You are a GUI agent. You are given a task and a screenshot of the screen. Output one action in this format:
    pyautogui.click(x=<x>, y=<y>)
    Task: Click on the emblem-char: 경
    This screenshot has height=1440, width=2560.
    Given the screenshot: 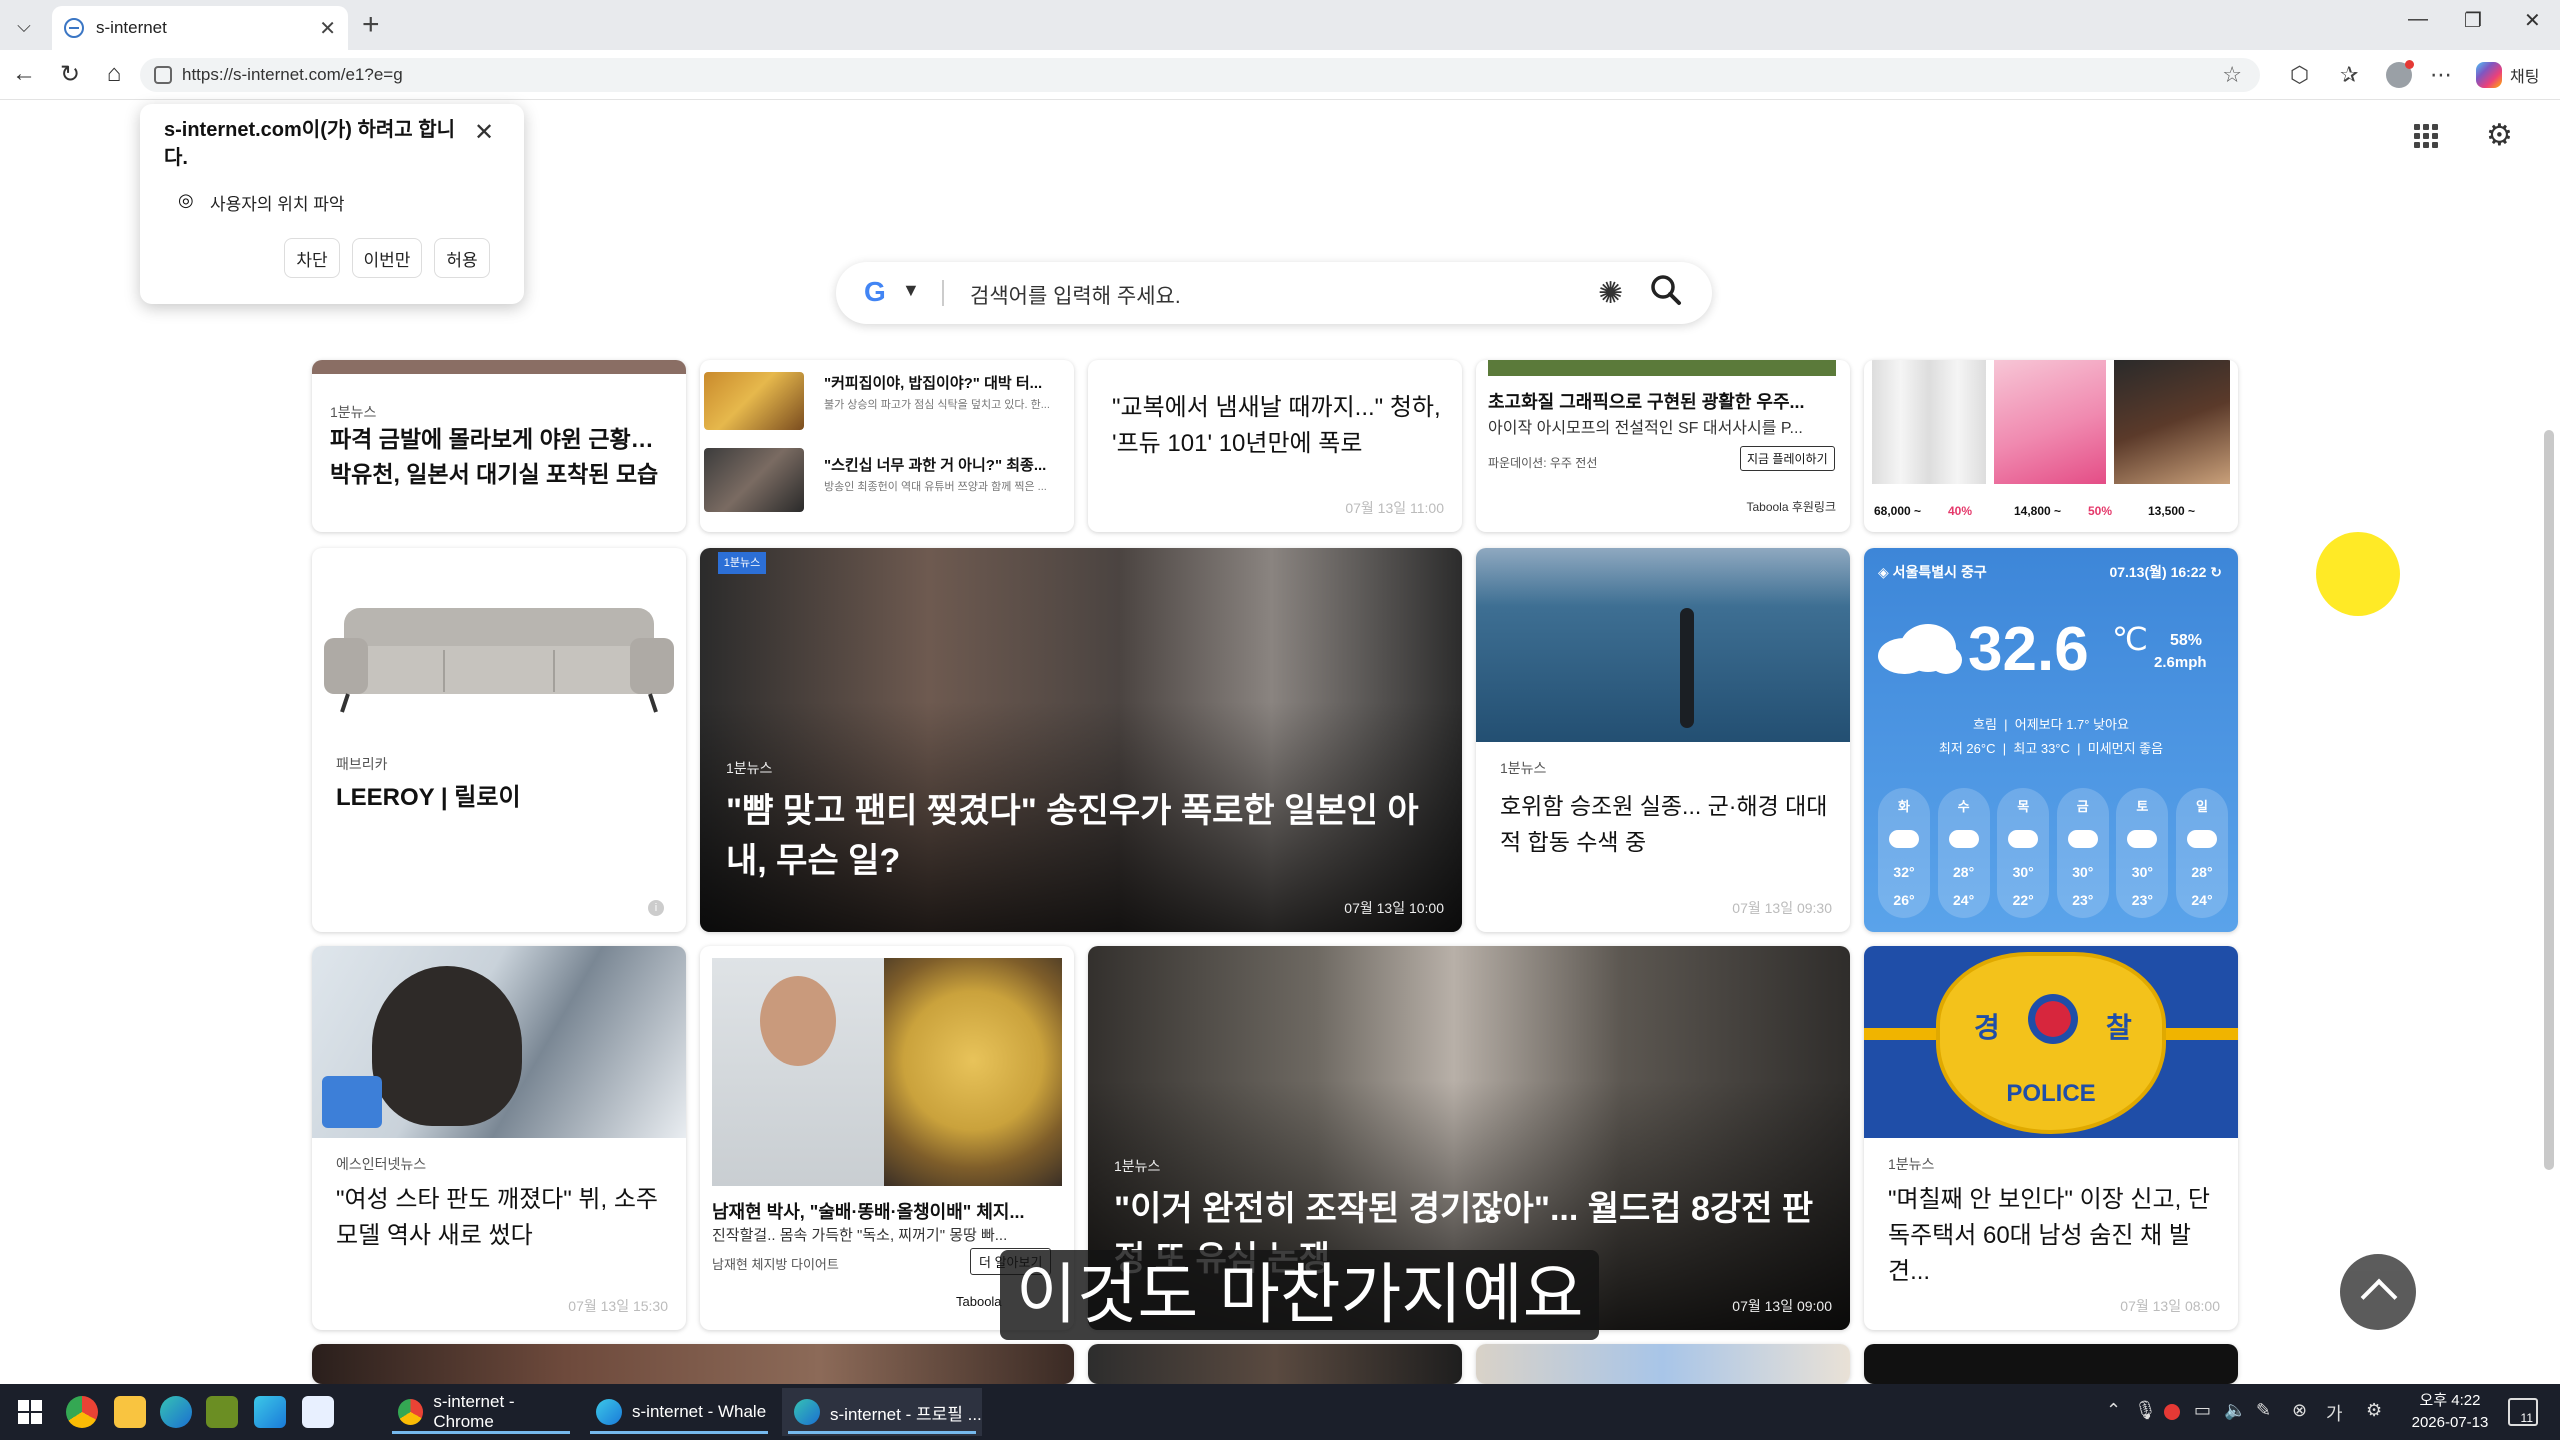 What is the action you would take?
    pyautogui.click(x=1987, y=1027)
    